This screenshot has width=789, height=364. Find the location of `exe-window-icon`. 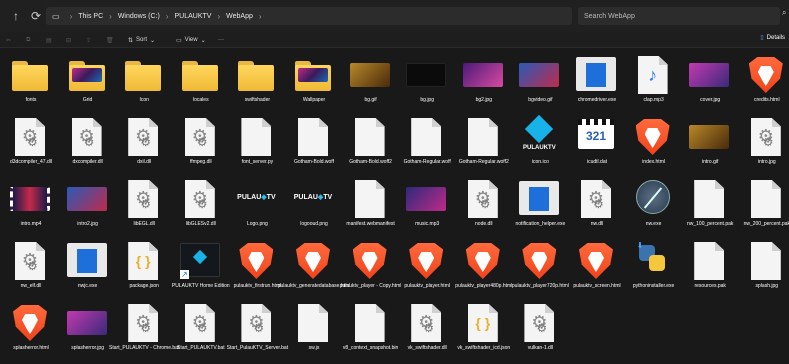

exe-window-icon is located at coordinates (540, 199).